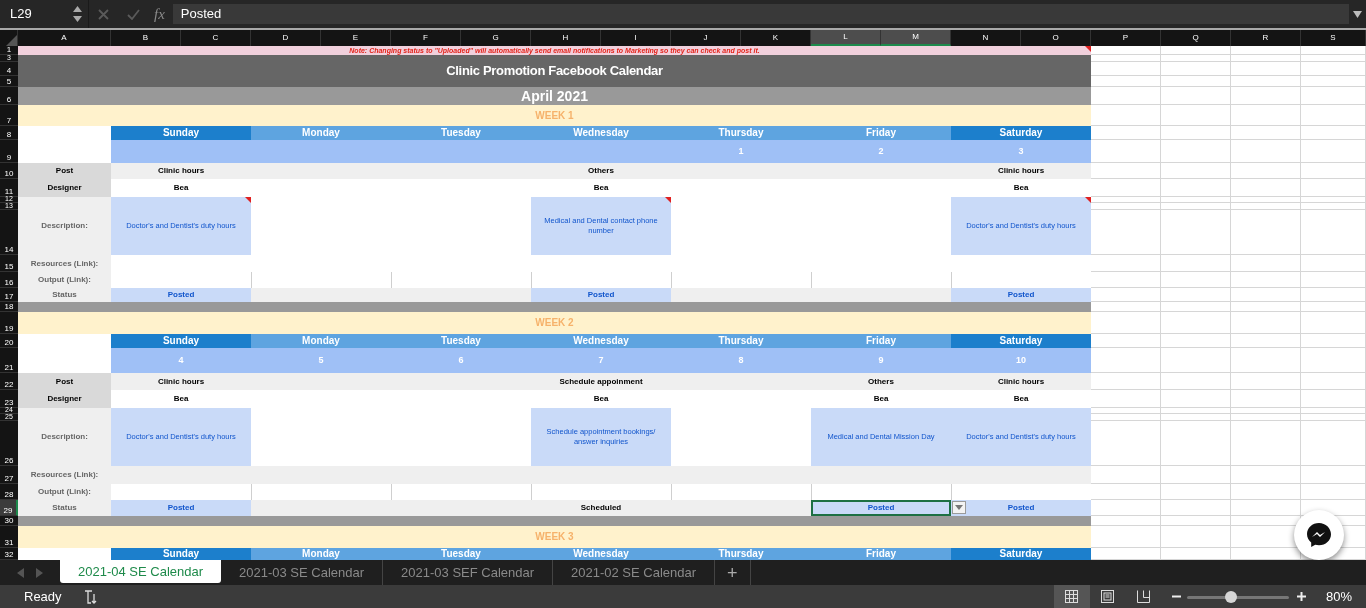  I want to click on cell-reference: L29, so click(21, 14).